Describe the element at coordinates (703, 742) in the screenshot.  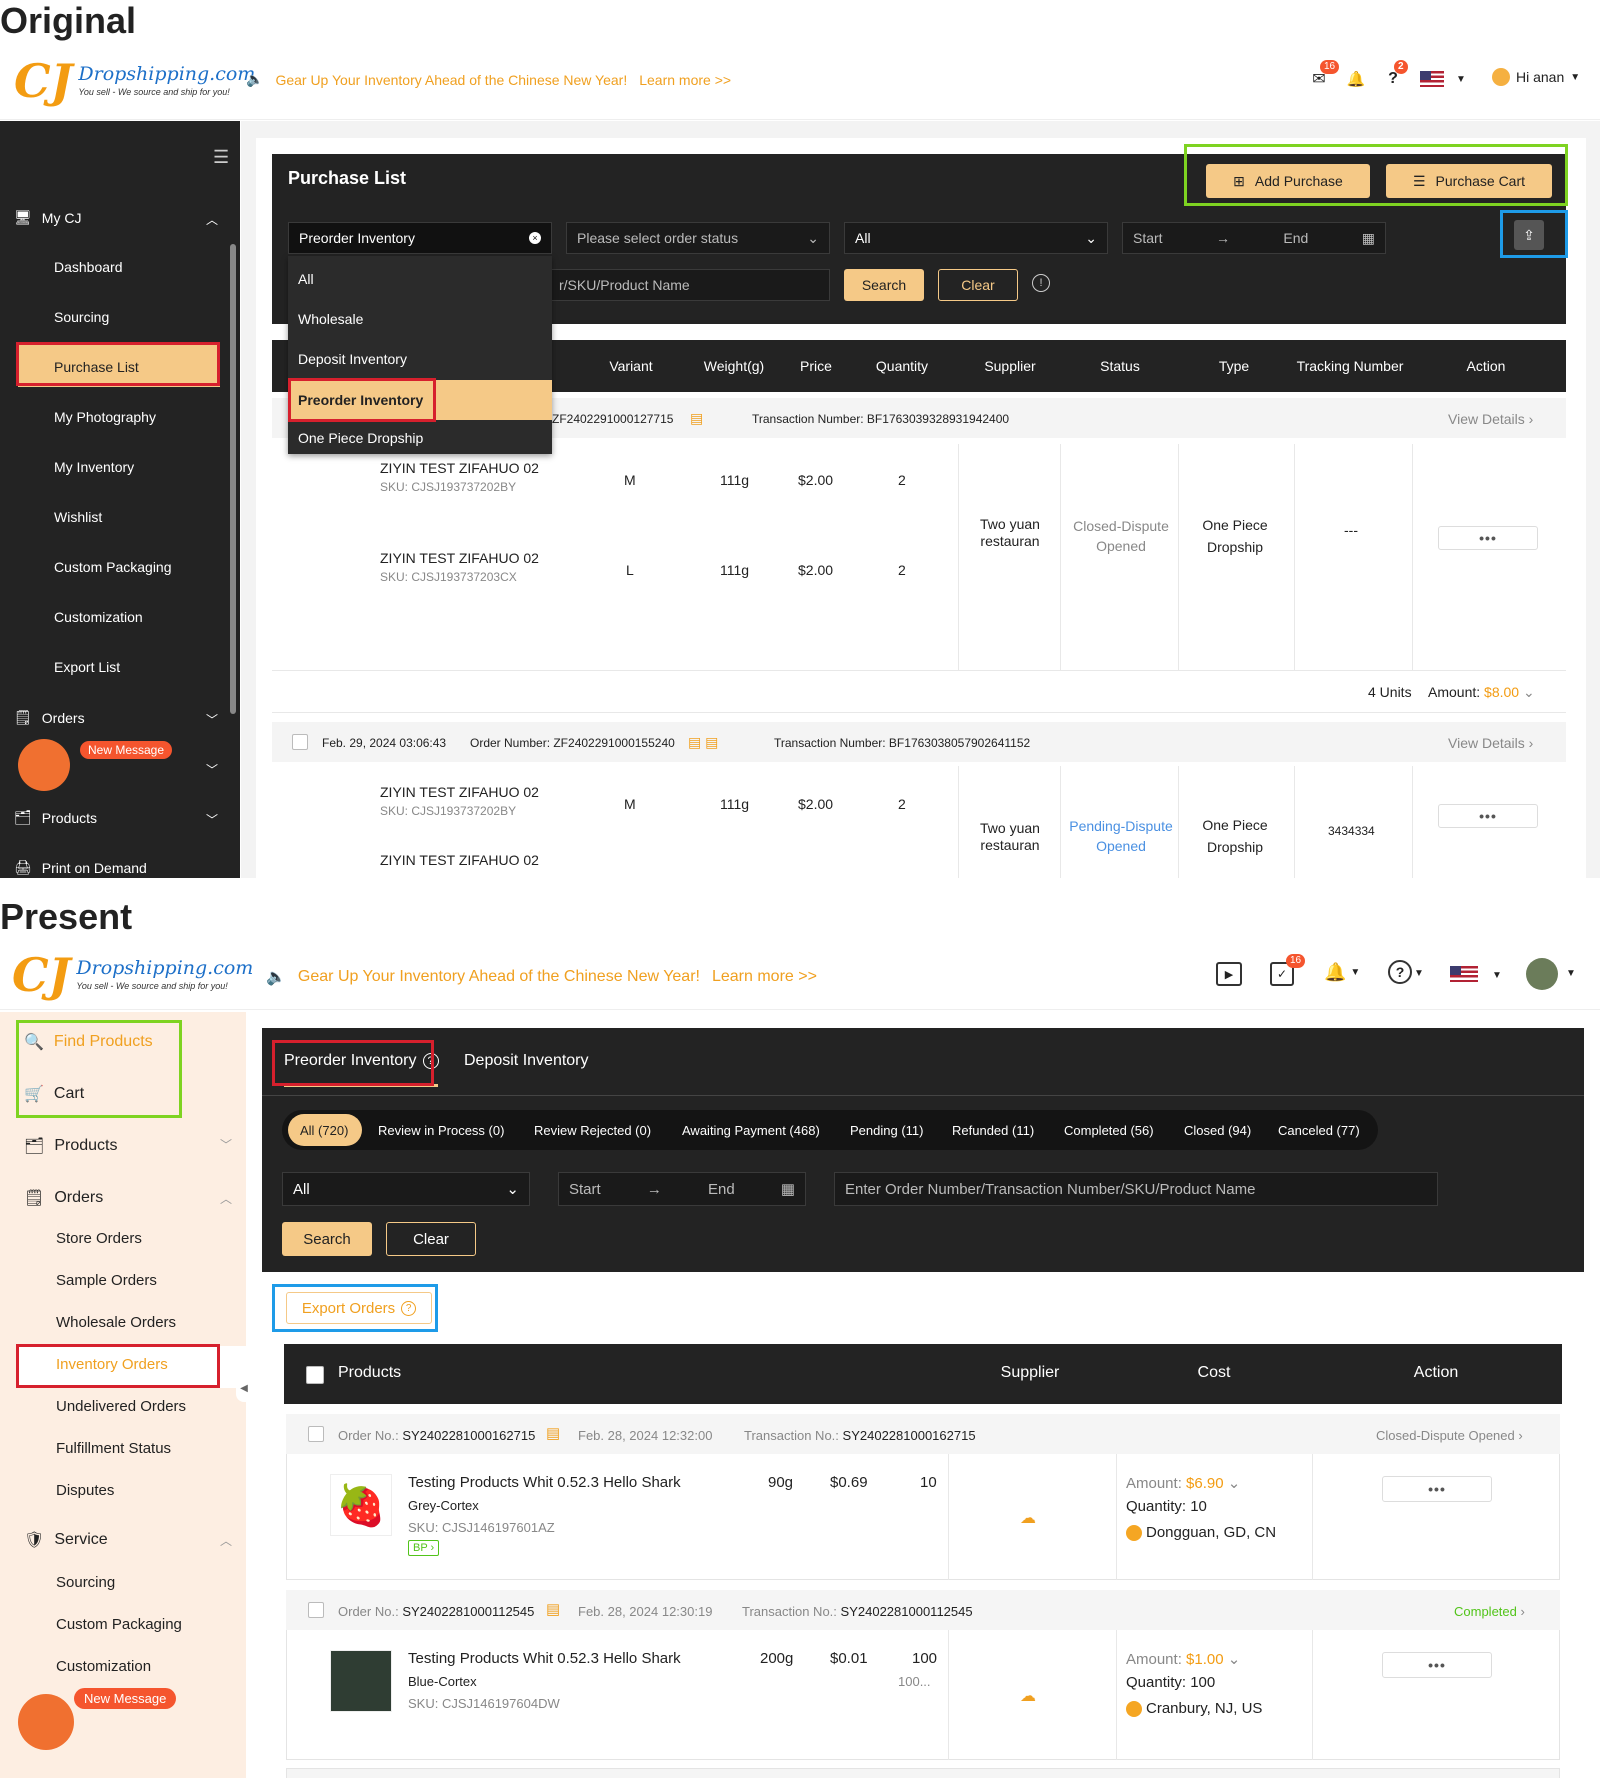
I see `copy-icon: ▤ ▤` at that location.